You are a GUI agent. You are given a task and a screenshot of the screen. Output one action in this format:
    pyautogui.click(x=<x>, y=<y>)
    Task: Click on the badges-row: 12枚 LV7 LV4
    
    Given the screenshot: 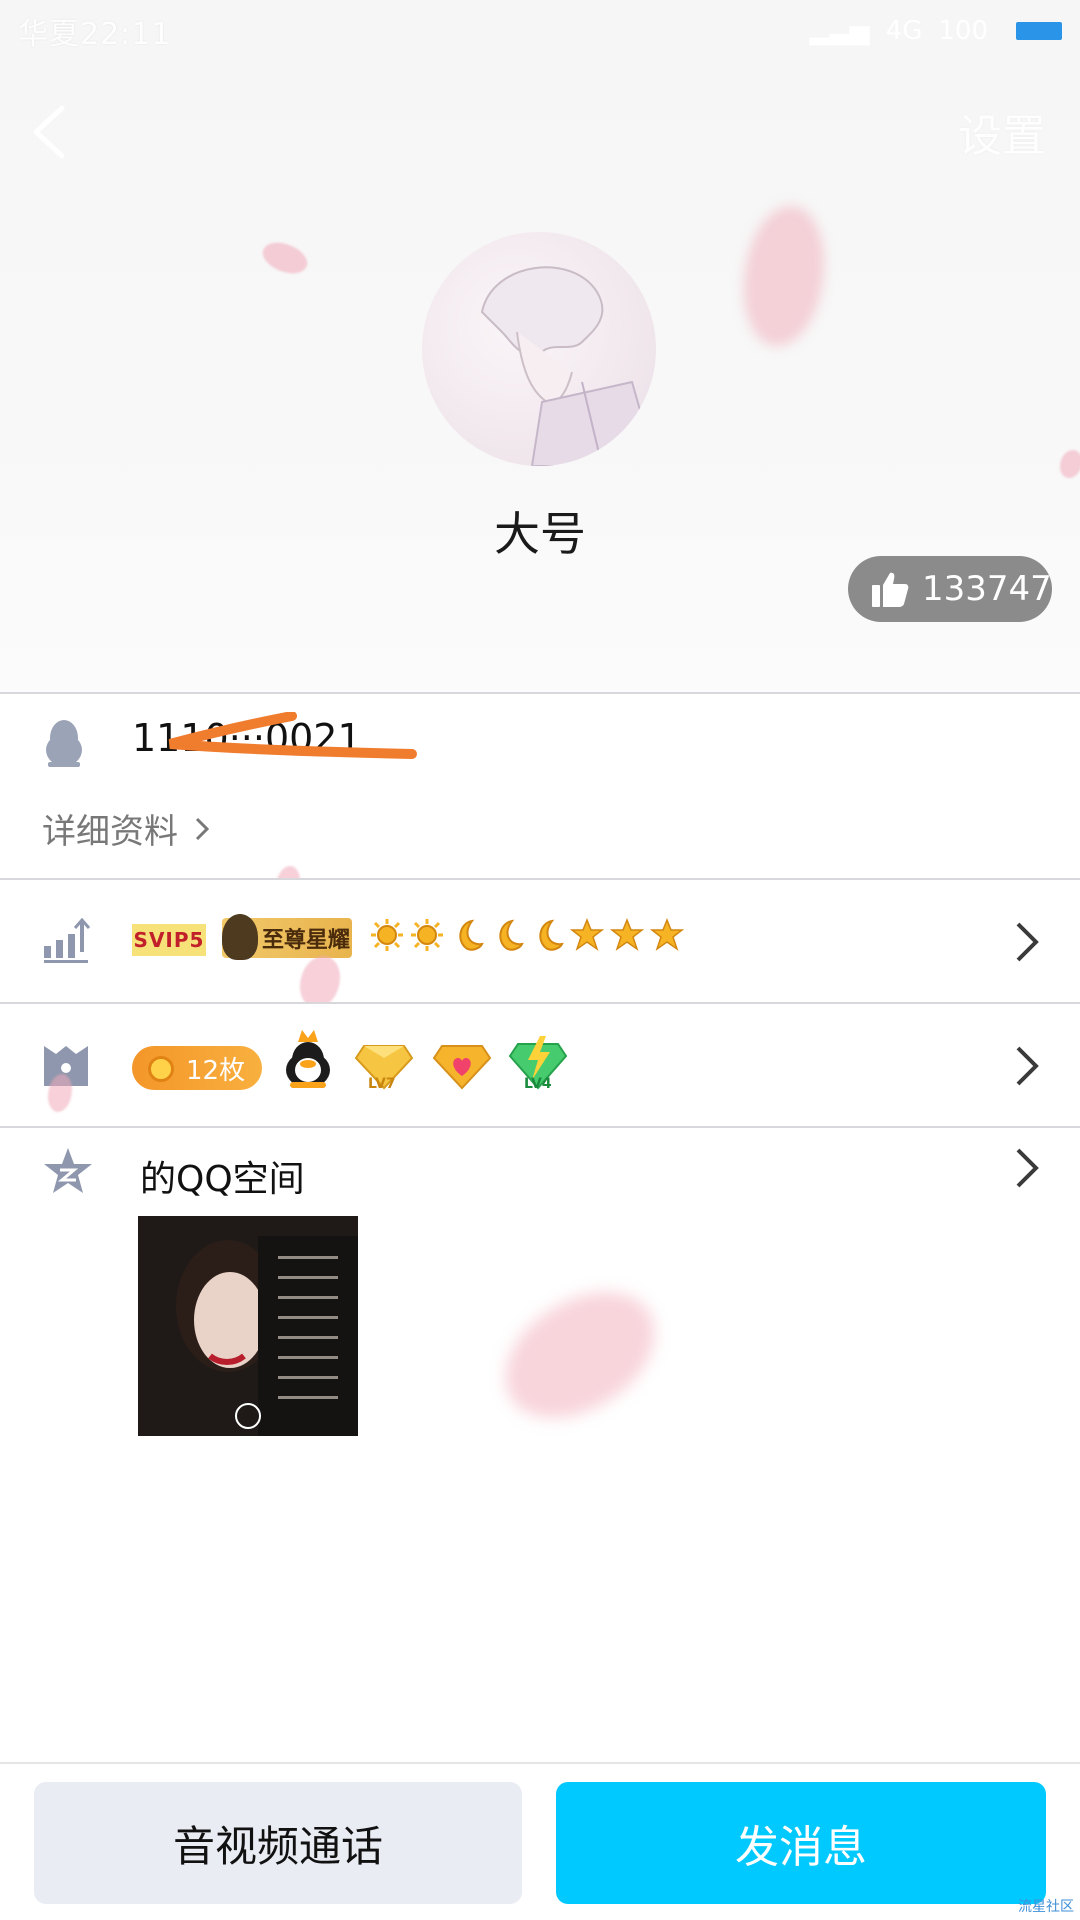 What is the action you would take?
    pyautogui.click(x=540, y=1065)
    